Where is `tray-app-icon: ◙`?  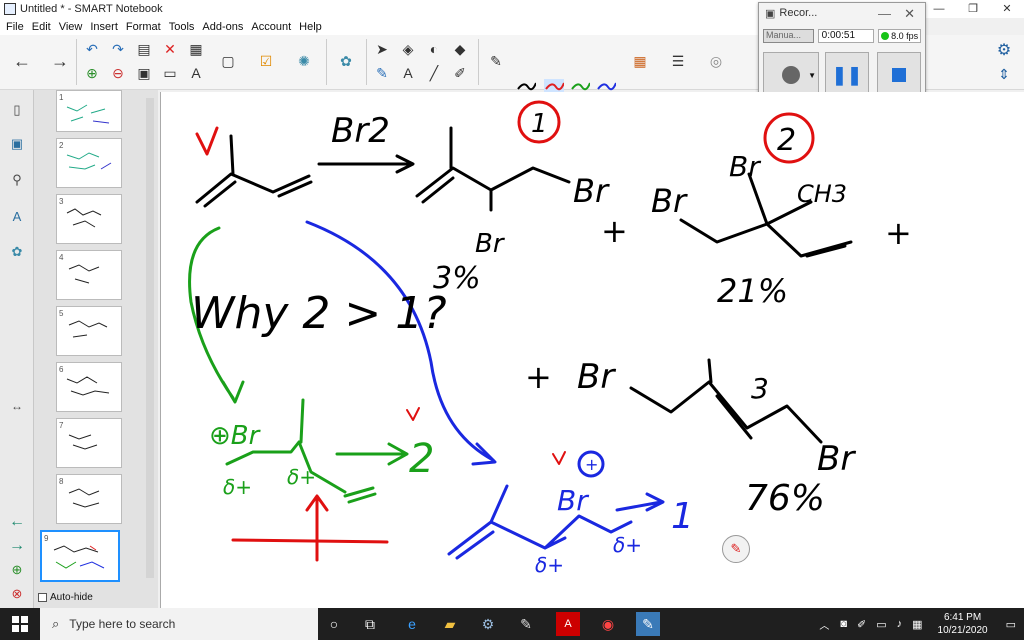
tray-app-icon: ◙ is located at coordinates (843, 624).